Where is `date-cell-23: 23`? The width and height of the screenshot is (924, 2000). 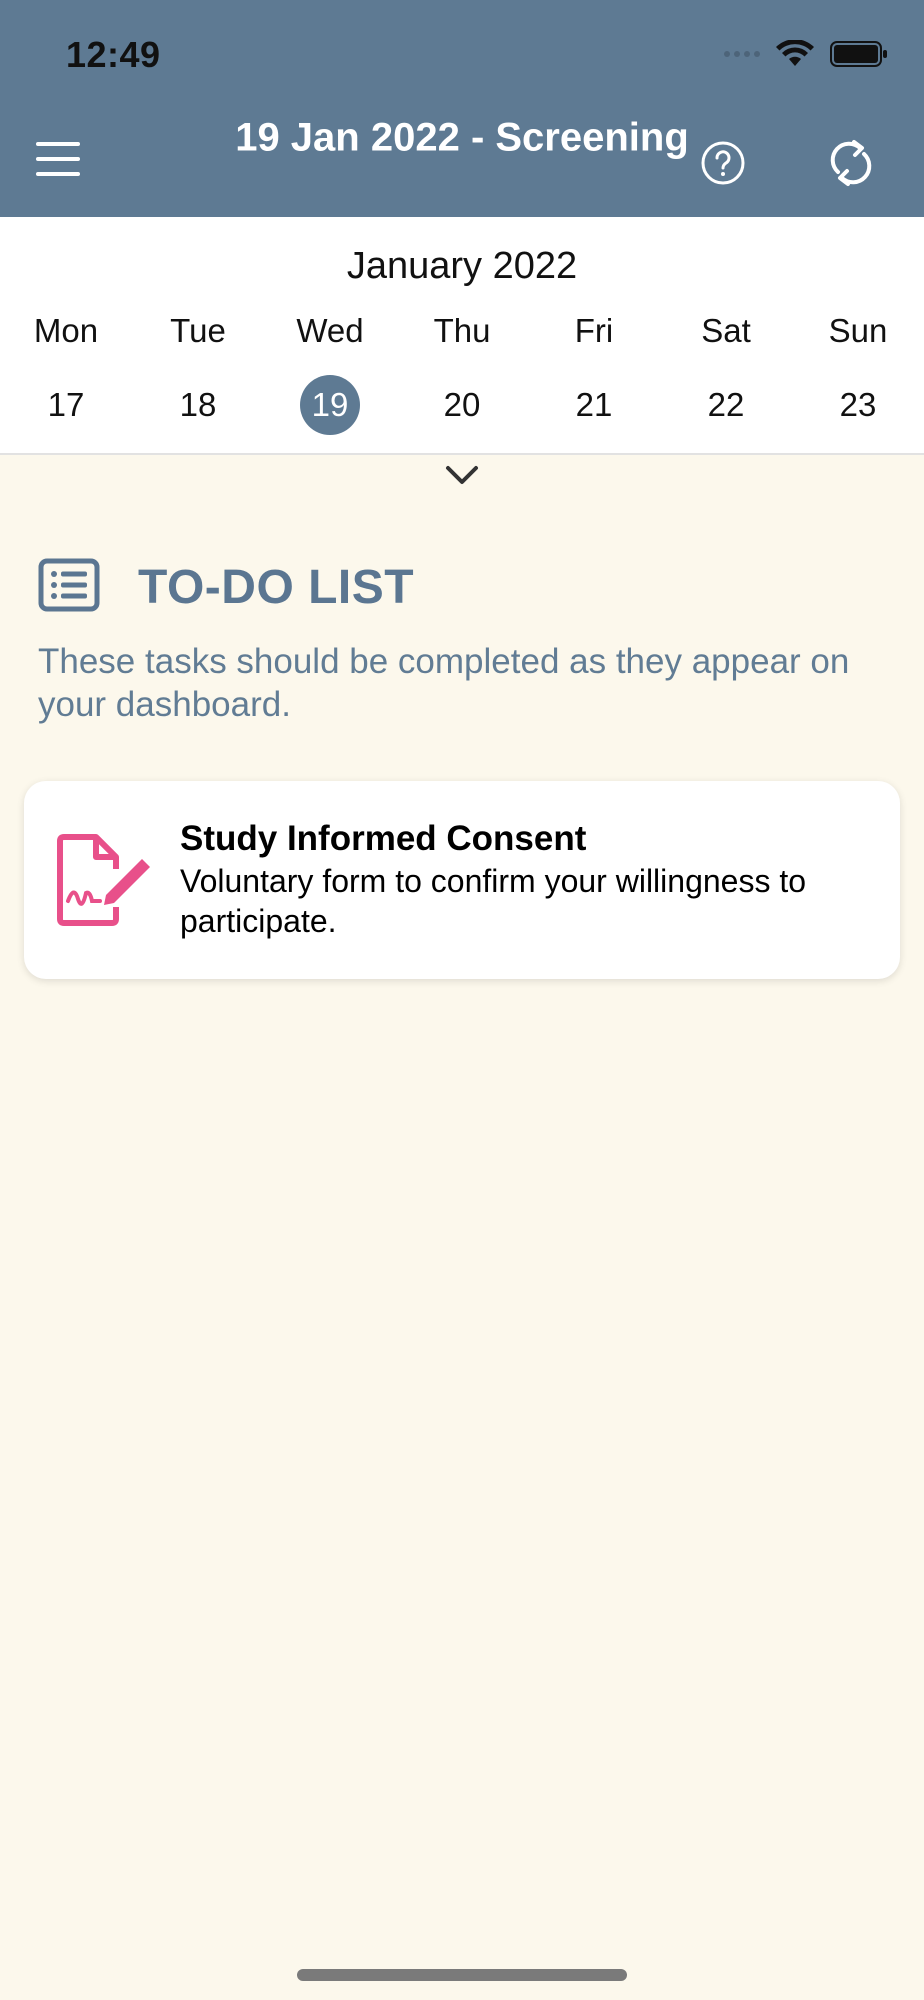 date-cell-23: 23 is located at coordinates (858, 405).